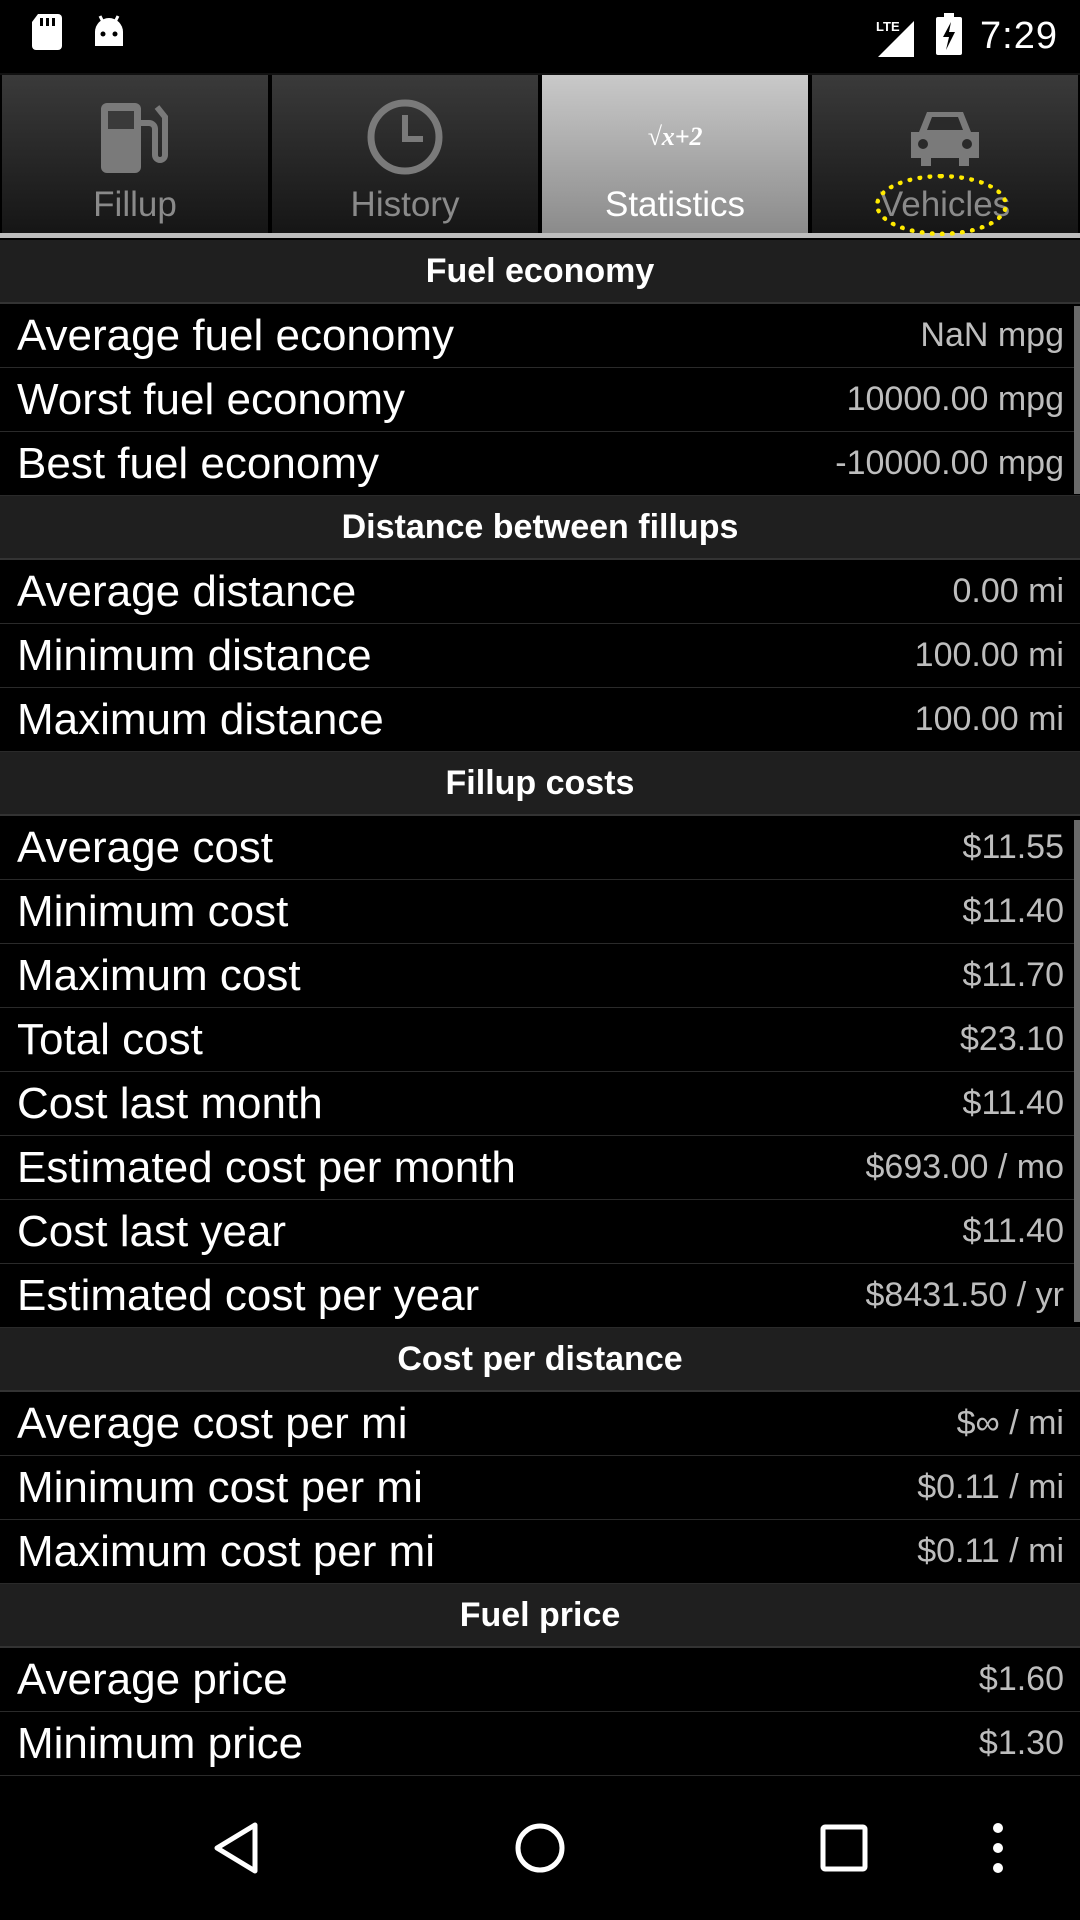 The width and height of the screenshot is (1080, 1920). I want to click on stat-row: Minimum price $1.30, so click(540, 1744).